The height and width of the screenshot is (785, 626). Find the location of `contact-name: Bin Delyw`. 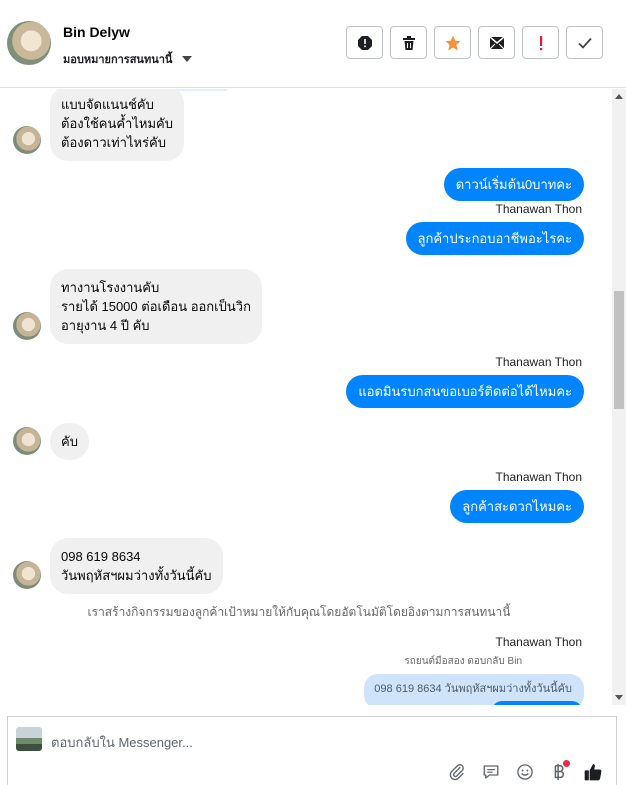

contact-name: Bin Delyw is located at coordinates (96, 32).